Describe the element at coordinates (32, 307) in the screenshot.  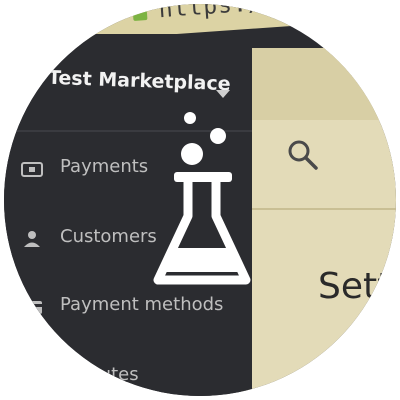
I see `card-icon` at that location.